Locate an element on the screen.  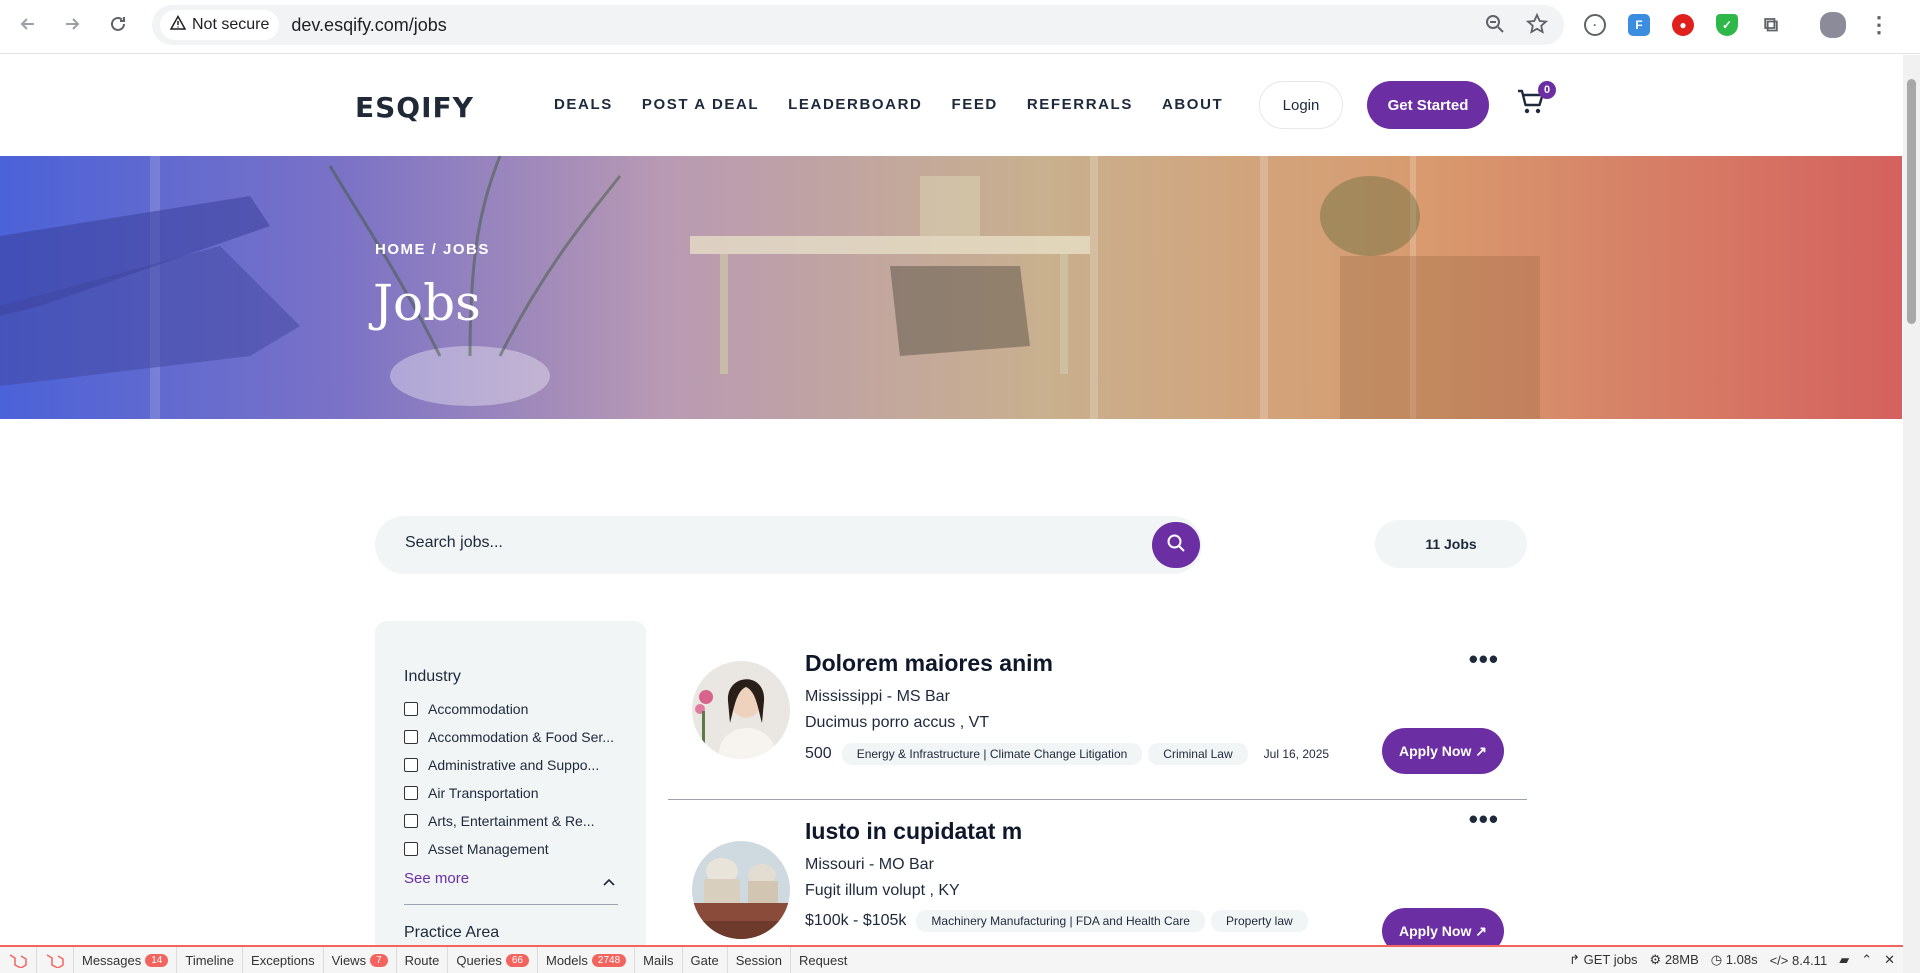
page-scrollbar is located at coordinates (1911, 514).